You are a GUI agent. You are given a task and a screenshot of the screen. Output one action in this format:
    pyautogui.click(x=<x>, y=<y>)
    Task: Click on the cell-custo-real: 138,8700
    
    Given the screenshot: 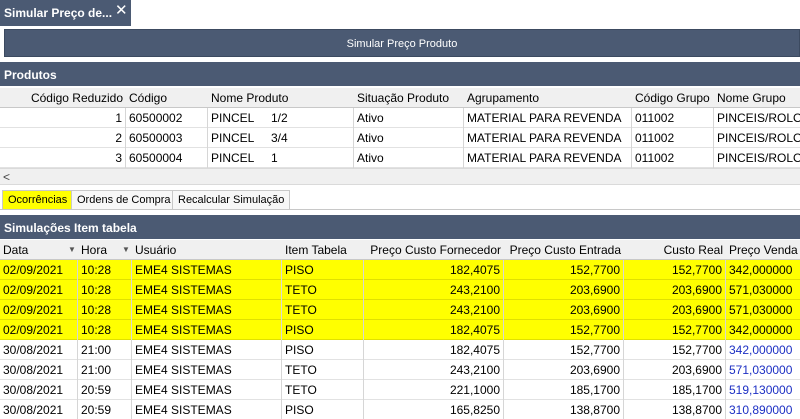 What is the action you would take?
    pyautogui.click(x=675, y=409)
    